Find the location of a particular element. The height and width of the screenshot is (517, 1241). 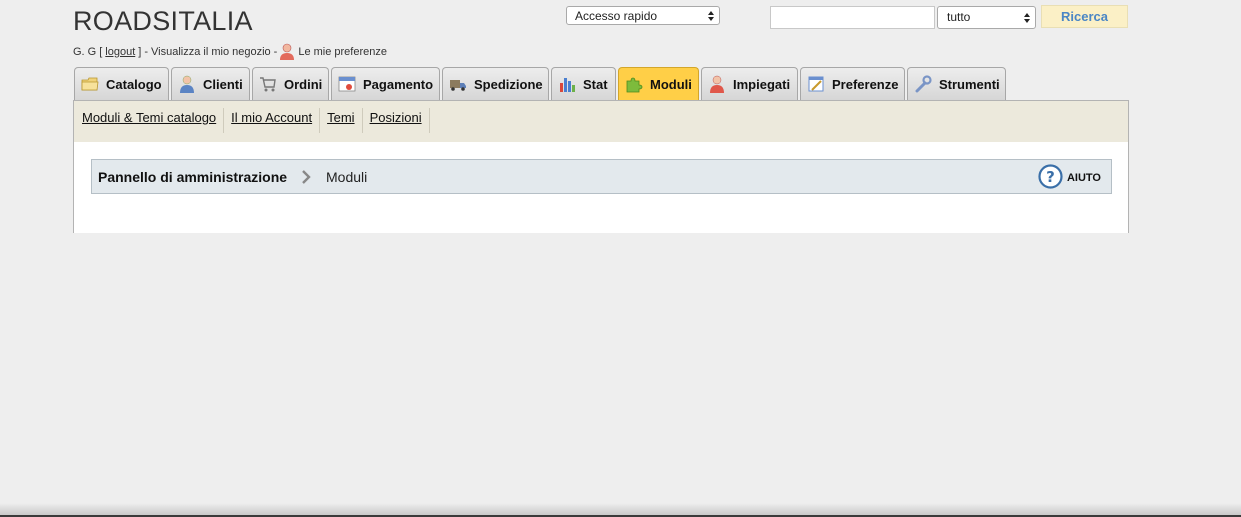

tab-ordini: Ordini is located at coordinates (290, 83).